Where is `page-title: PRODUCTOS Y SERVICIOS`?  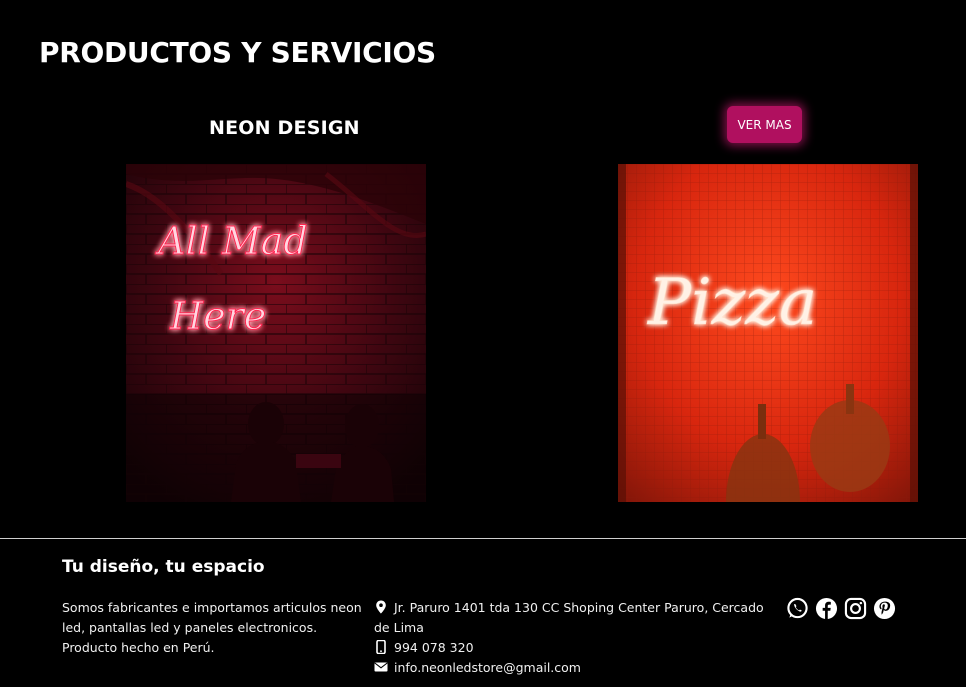 page-title: PRODUCTOS Y SERVICIOS is located at coordinates (237, 52).